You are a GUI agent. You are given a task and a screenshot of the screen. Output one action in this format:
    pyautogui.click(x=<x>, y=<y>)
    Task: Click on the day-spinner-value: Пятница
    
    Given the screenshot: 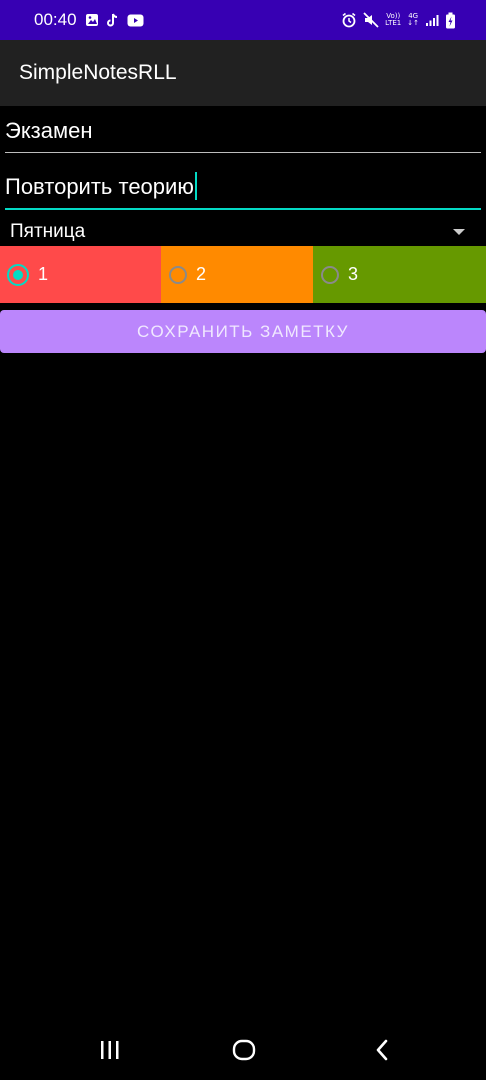 What is the action you would take?
    pyautogui.click(x=48, y=231)
    